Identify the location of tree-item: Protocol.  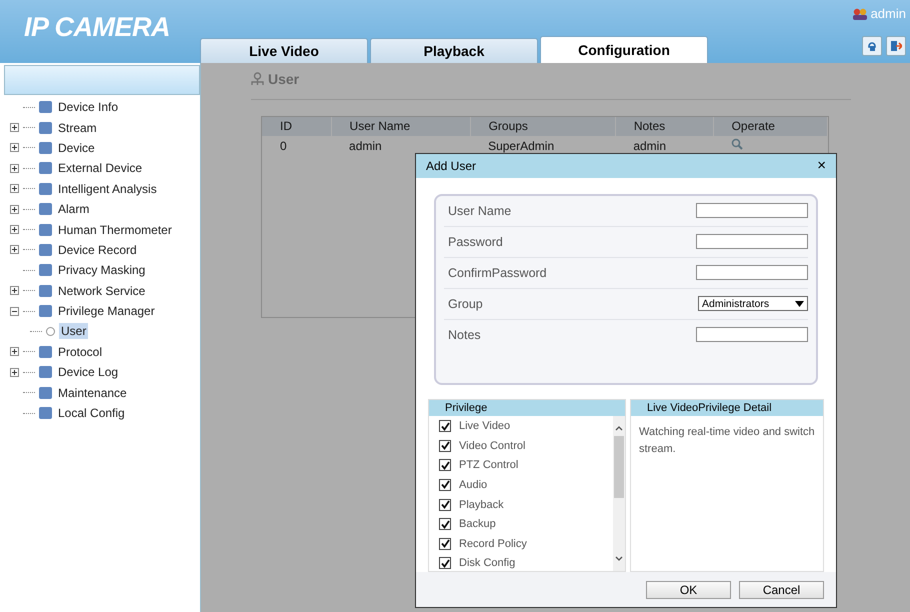
(80, 352).